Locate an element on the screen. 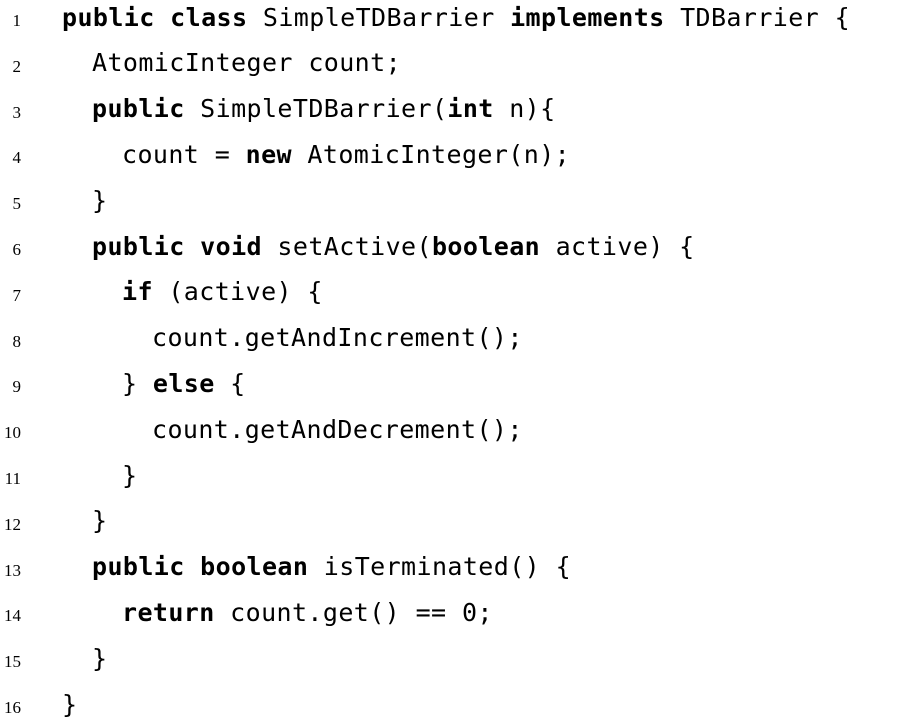 The width and height of the screenshot is (913, 727). code-text: } else { is located at coordinates (184, 383).